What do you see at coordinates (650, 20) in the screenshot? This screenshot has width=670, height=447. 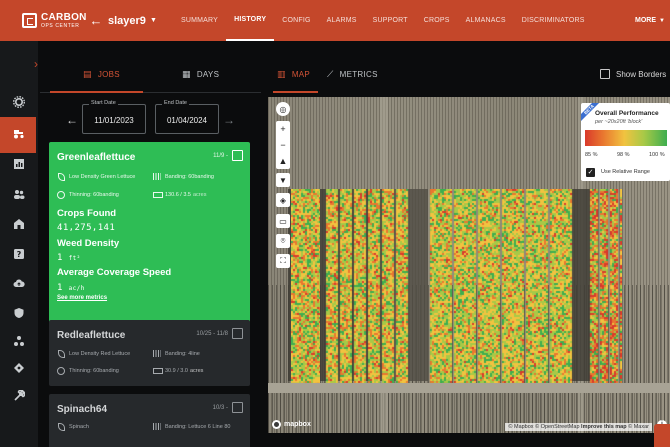 I see `nav-more: MORE ▼` at bounding box center [650, 20].